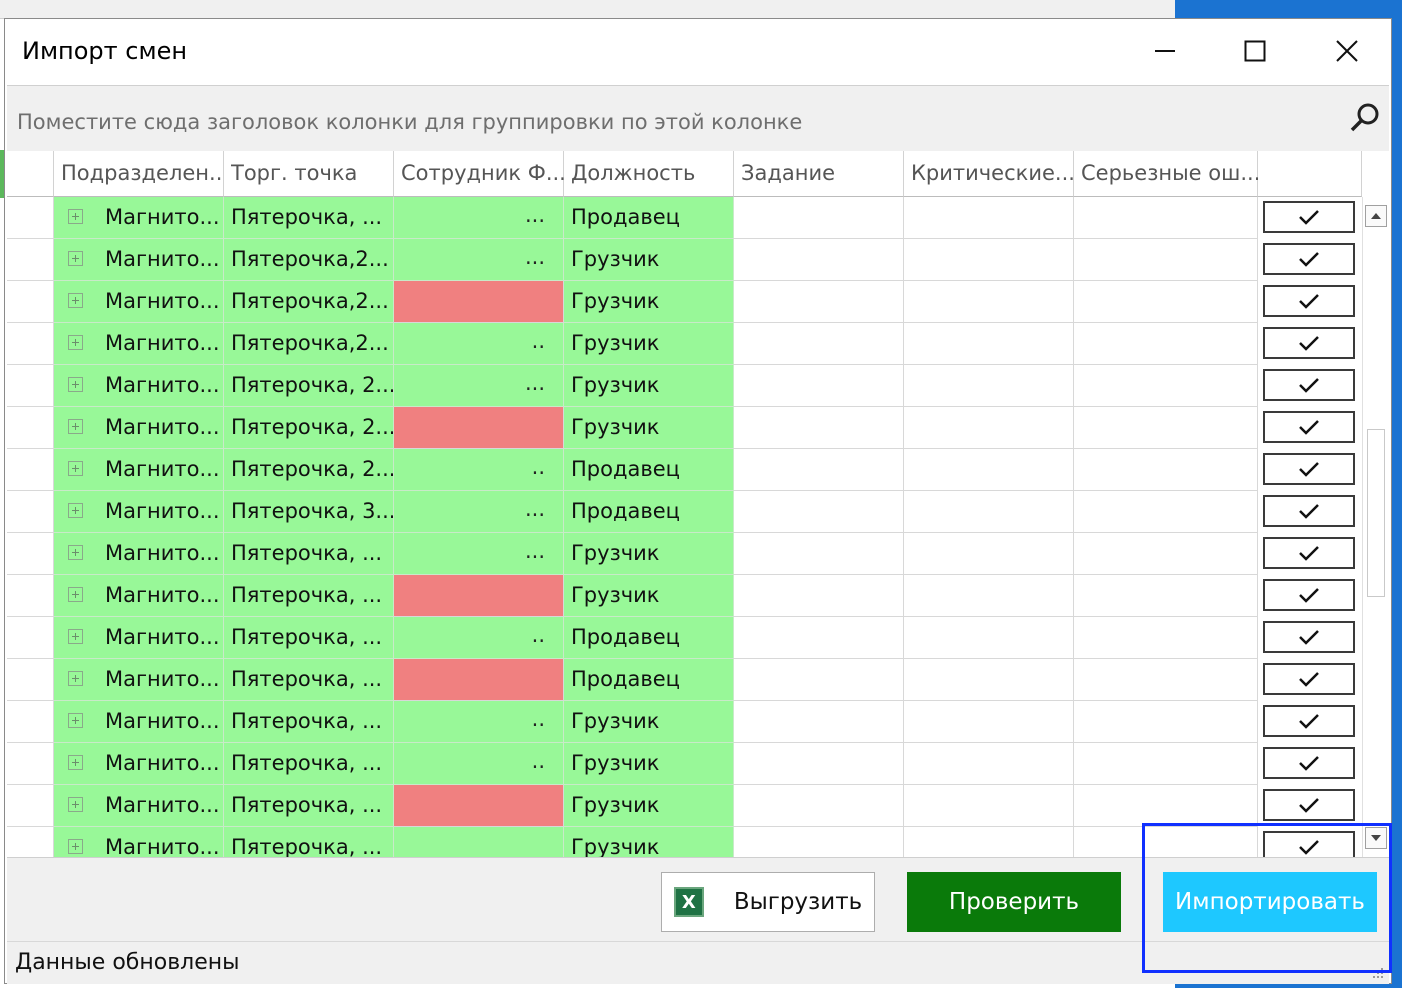  I want to click on table-row: Магнито... Пятерочка, 2..... Продавец, so click(698, 470).